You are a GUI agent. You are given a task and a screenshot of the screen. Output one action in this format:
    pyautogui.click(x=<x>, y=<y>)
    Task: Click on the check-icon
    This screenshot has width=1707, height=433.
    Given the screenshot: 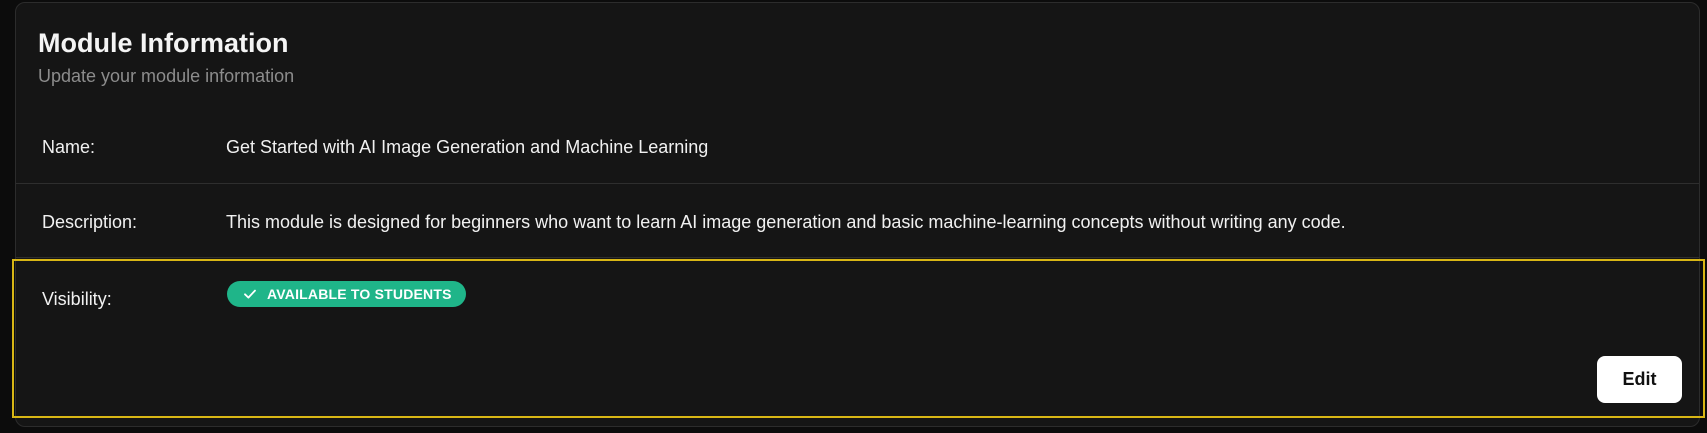 What is the action you would take?
    pyautogui.click(x=250, y=294)
    